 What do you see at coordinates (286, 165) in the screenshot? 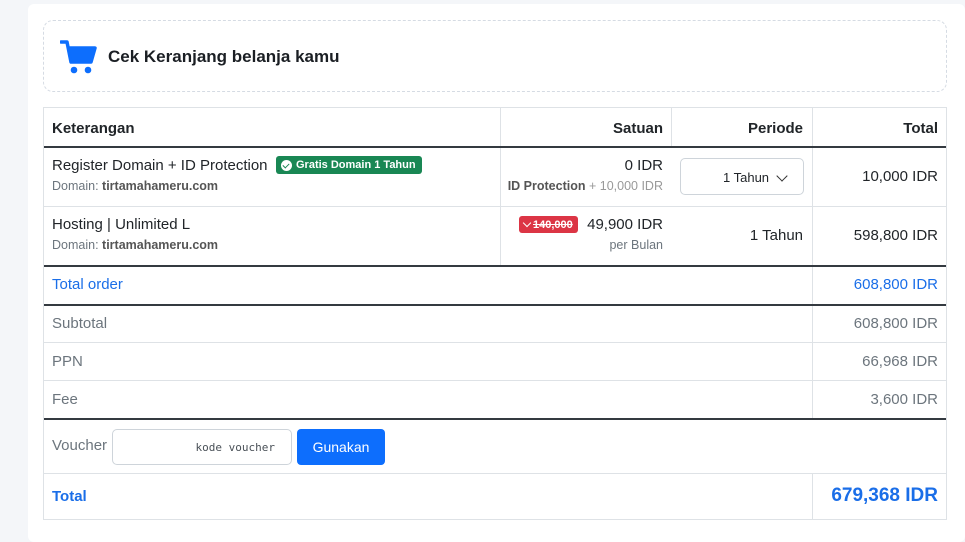
I see `check-circle-icon` at bounding box center [286, 165].